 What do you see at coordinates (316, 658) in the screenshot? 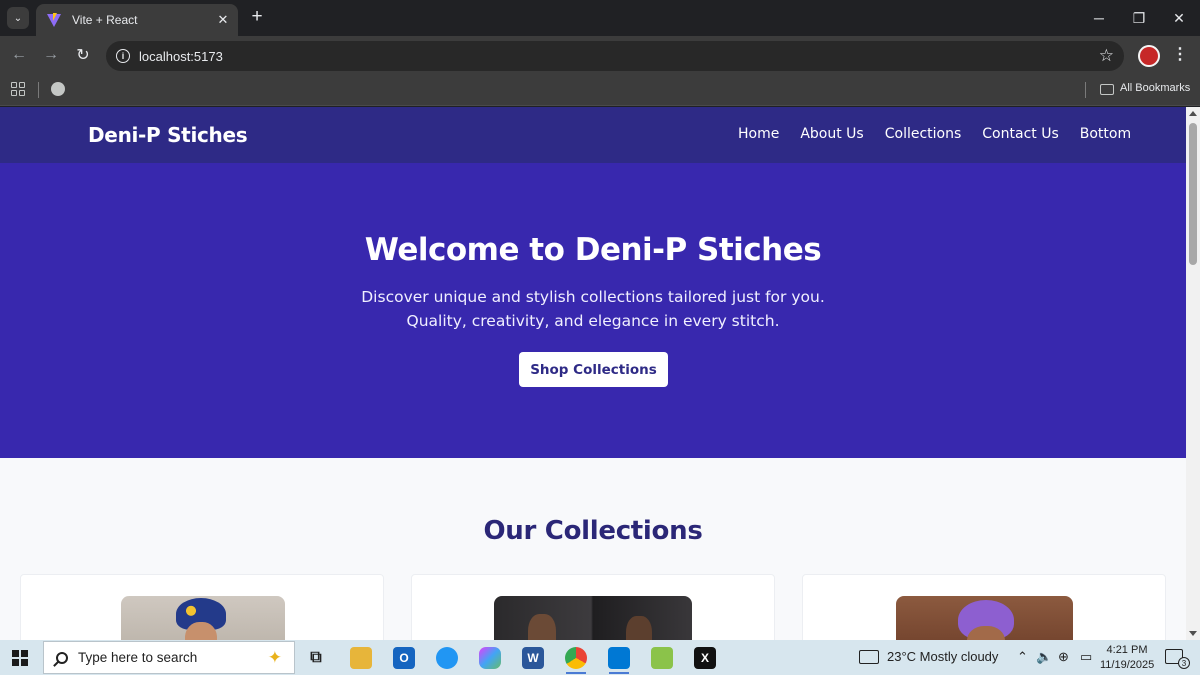
I see `task-view-icon: ⧉` at bounding box center [316, 658].